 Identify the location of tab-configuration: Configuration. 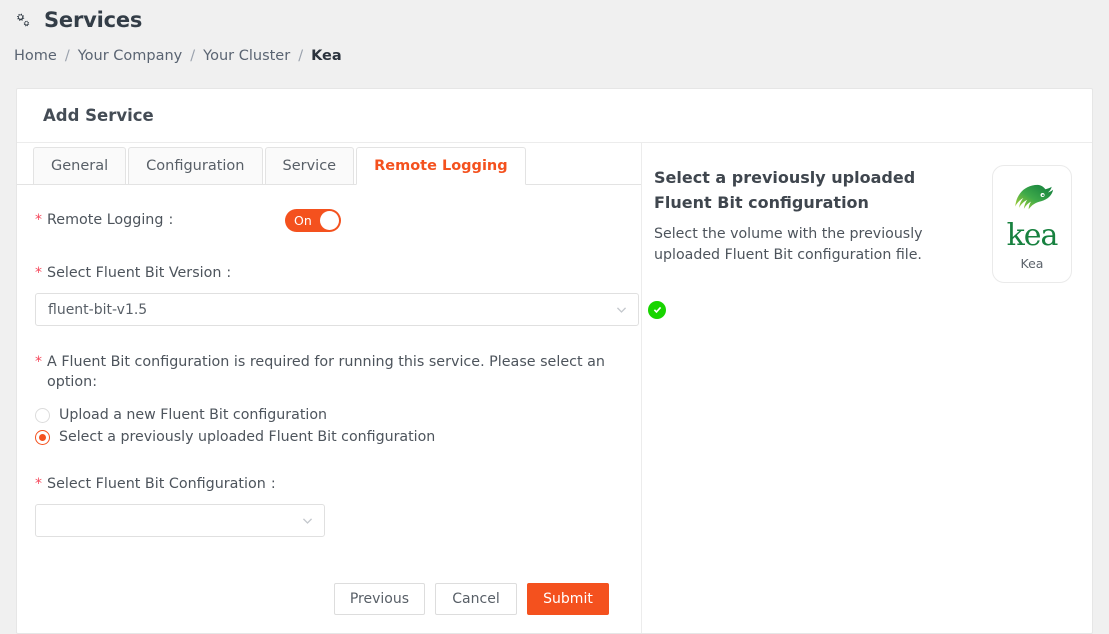
(195, 166).